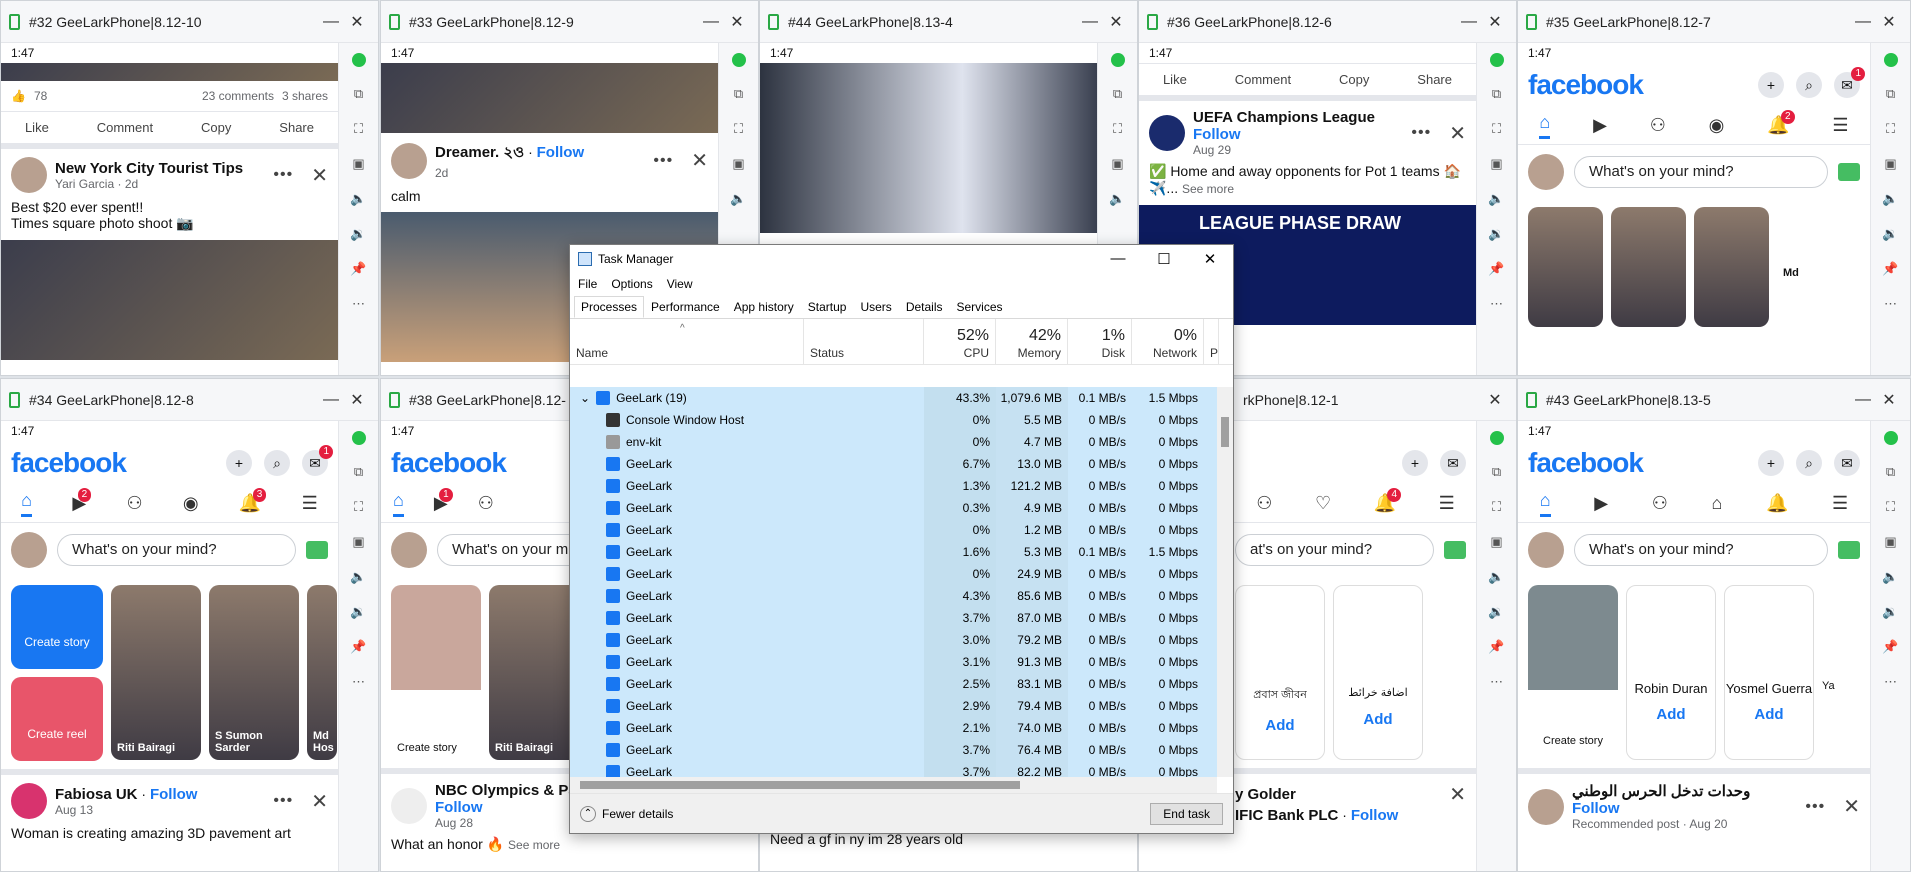 The width and height of the screenshot is (1911, 872). I want to click on notifications-icon: 🔔 4, so click(1388, 501).